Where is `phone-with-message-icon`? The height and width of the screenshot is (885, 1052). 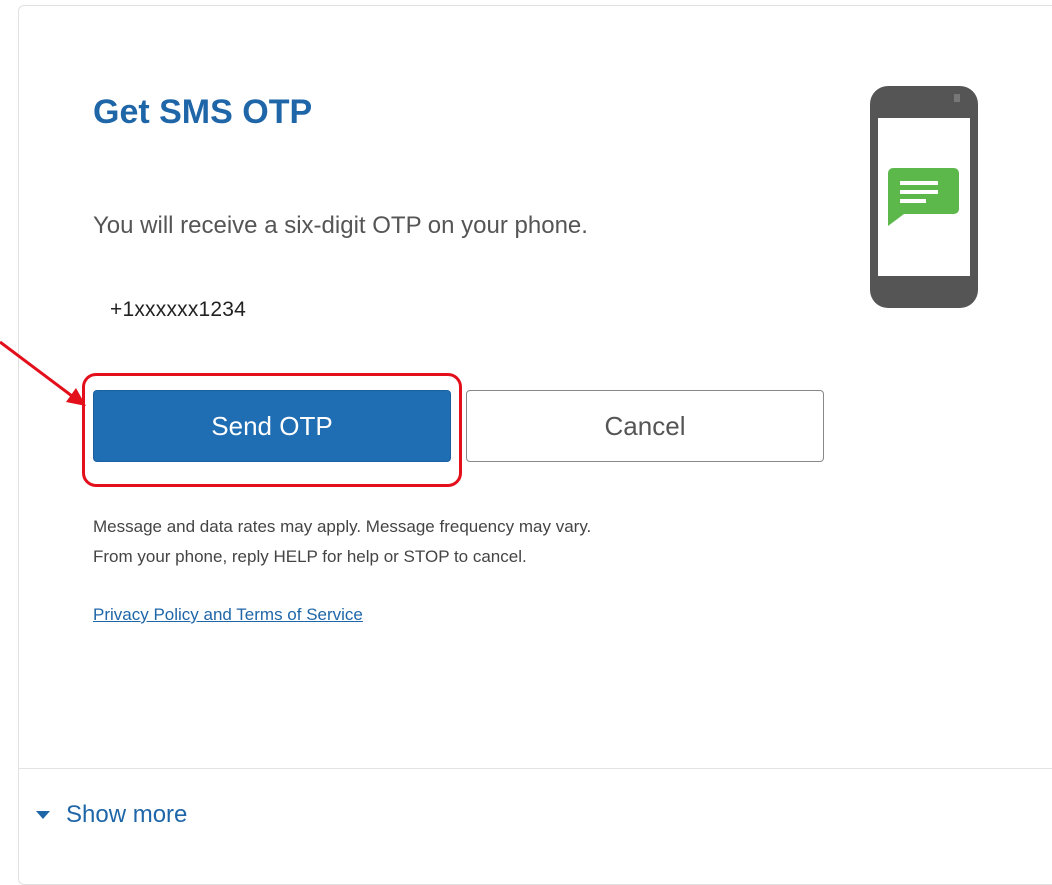 phone-with-message-icon is located at coordinates (924, 197).